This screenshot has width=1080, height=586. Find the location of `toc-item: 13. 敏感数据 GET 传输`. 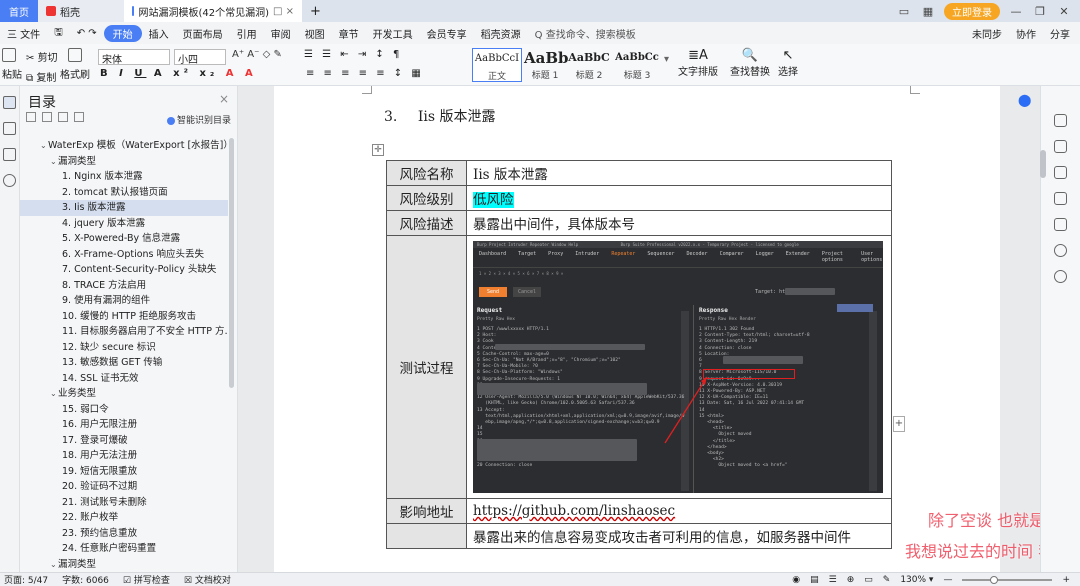

toc-item: 13. 敏感数据 GET 传输 is located at coordinates (124, 363).